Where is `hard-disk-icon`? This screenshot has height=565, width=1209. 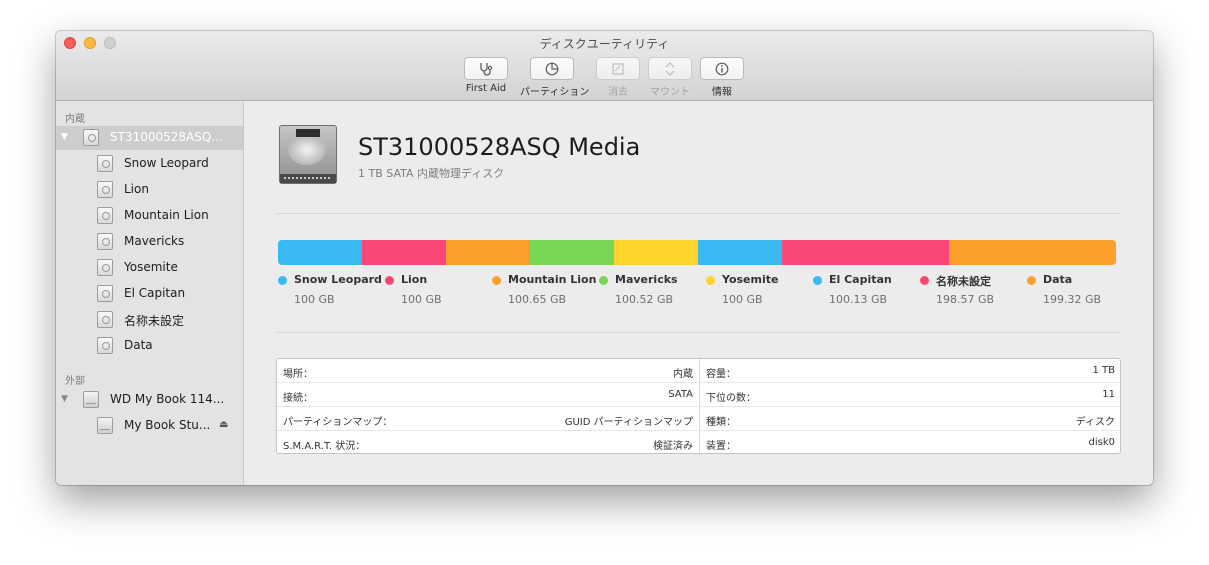 hard-disk-icon is located at coordinates (91, 137).